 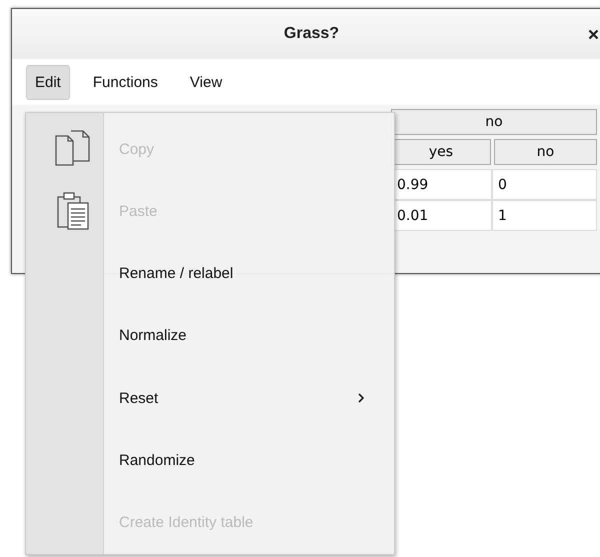 What do you see at coordinates (73, 211) in the screenshot?
I see `clipboard-icon` at bounding box center [73, 211].